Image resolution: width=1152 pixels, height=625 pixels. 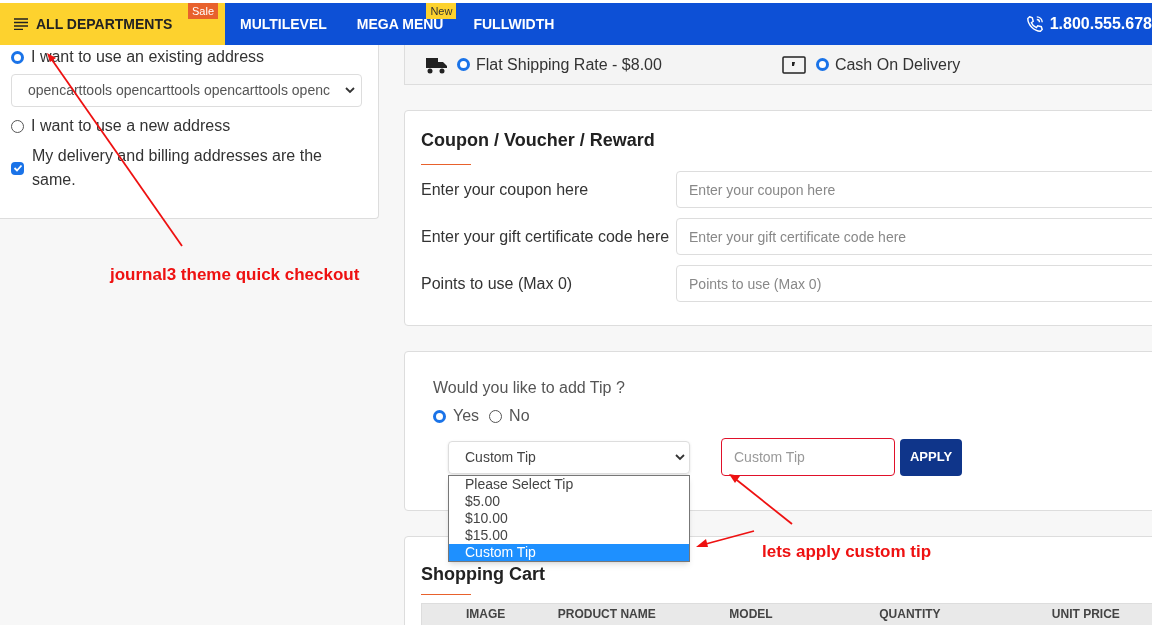 What do you see at coordinates (1100, 24) in the screenshot?
I see `phone-number: 1.800.555.678` at bounding box center [1100, 24].